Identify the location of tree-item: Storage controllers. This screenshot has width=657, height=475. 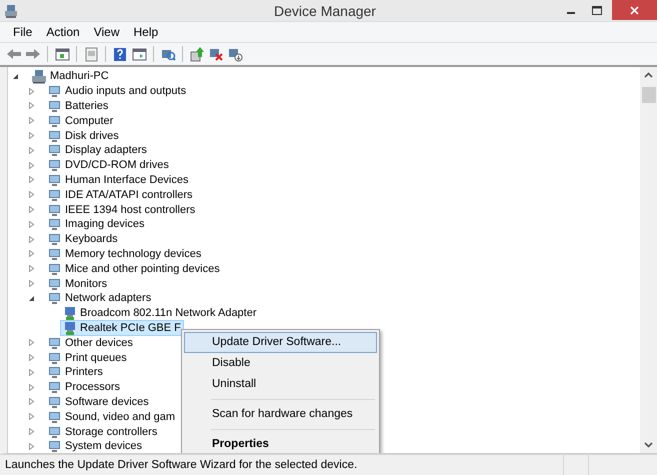
(102, 432).